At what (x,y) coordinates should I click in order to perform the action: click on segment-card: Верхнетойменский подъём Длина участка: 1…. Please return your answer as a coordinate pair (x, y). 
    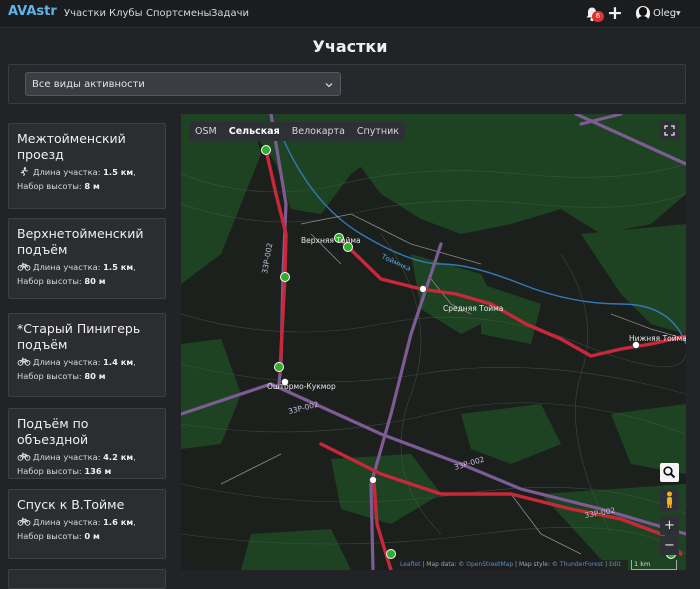
    Looking at the image, I should click on (87, 258).